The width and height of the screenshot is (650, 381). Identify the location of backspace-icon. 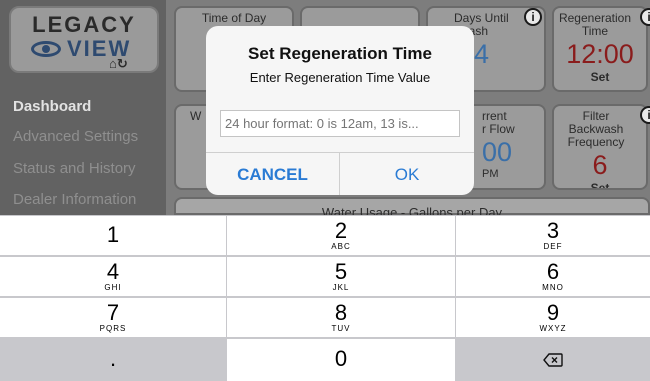
(553, 360).